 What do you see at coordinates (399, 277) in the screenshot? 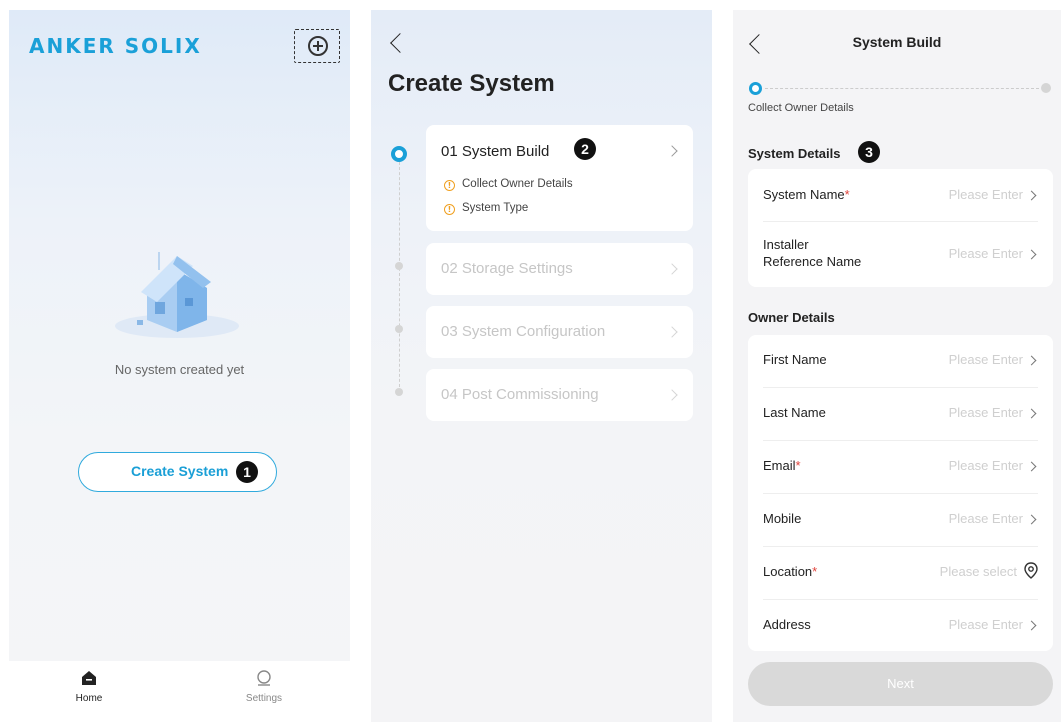
I see `step-connector-line` at bounding box center [399, 277].